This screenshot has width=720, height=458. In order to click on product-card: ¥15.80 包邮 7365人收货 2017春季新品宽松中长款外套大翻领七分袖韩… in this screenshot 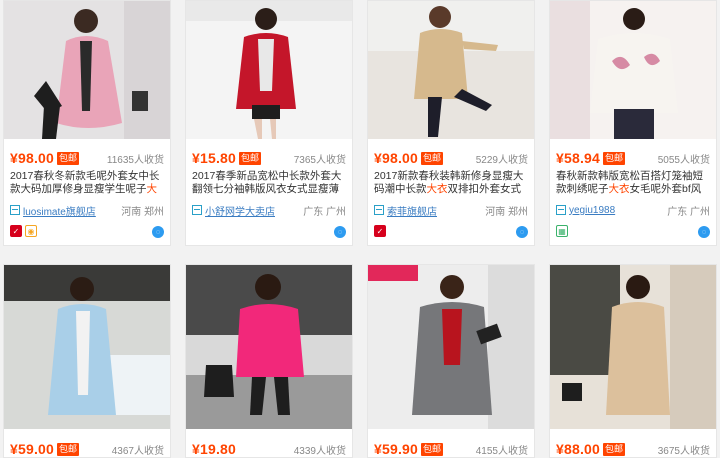, I will do `click(269, 123)`.